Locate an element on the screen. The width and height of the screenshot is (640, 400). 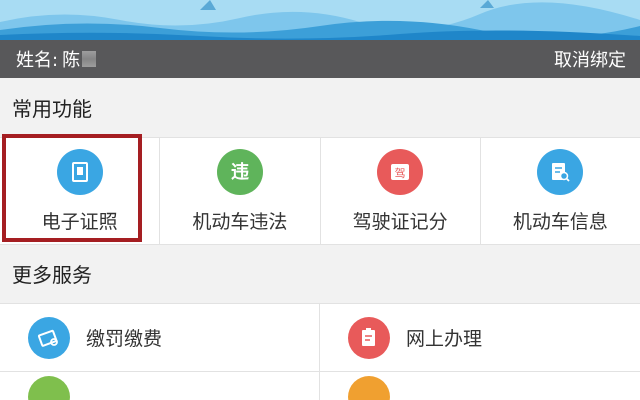
name-label: 姓名: is located at coordinates (37, 60).